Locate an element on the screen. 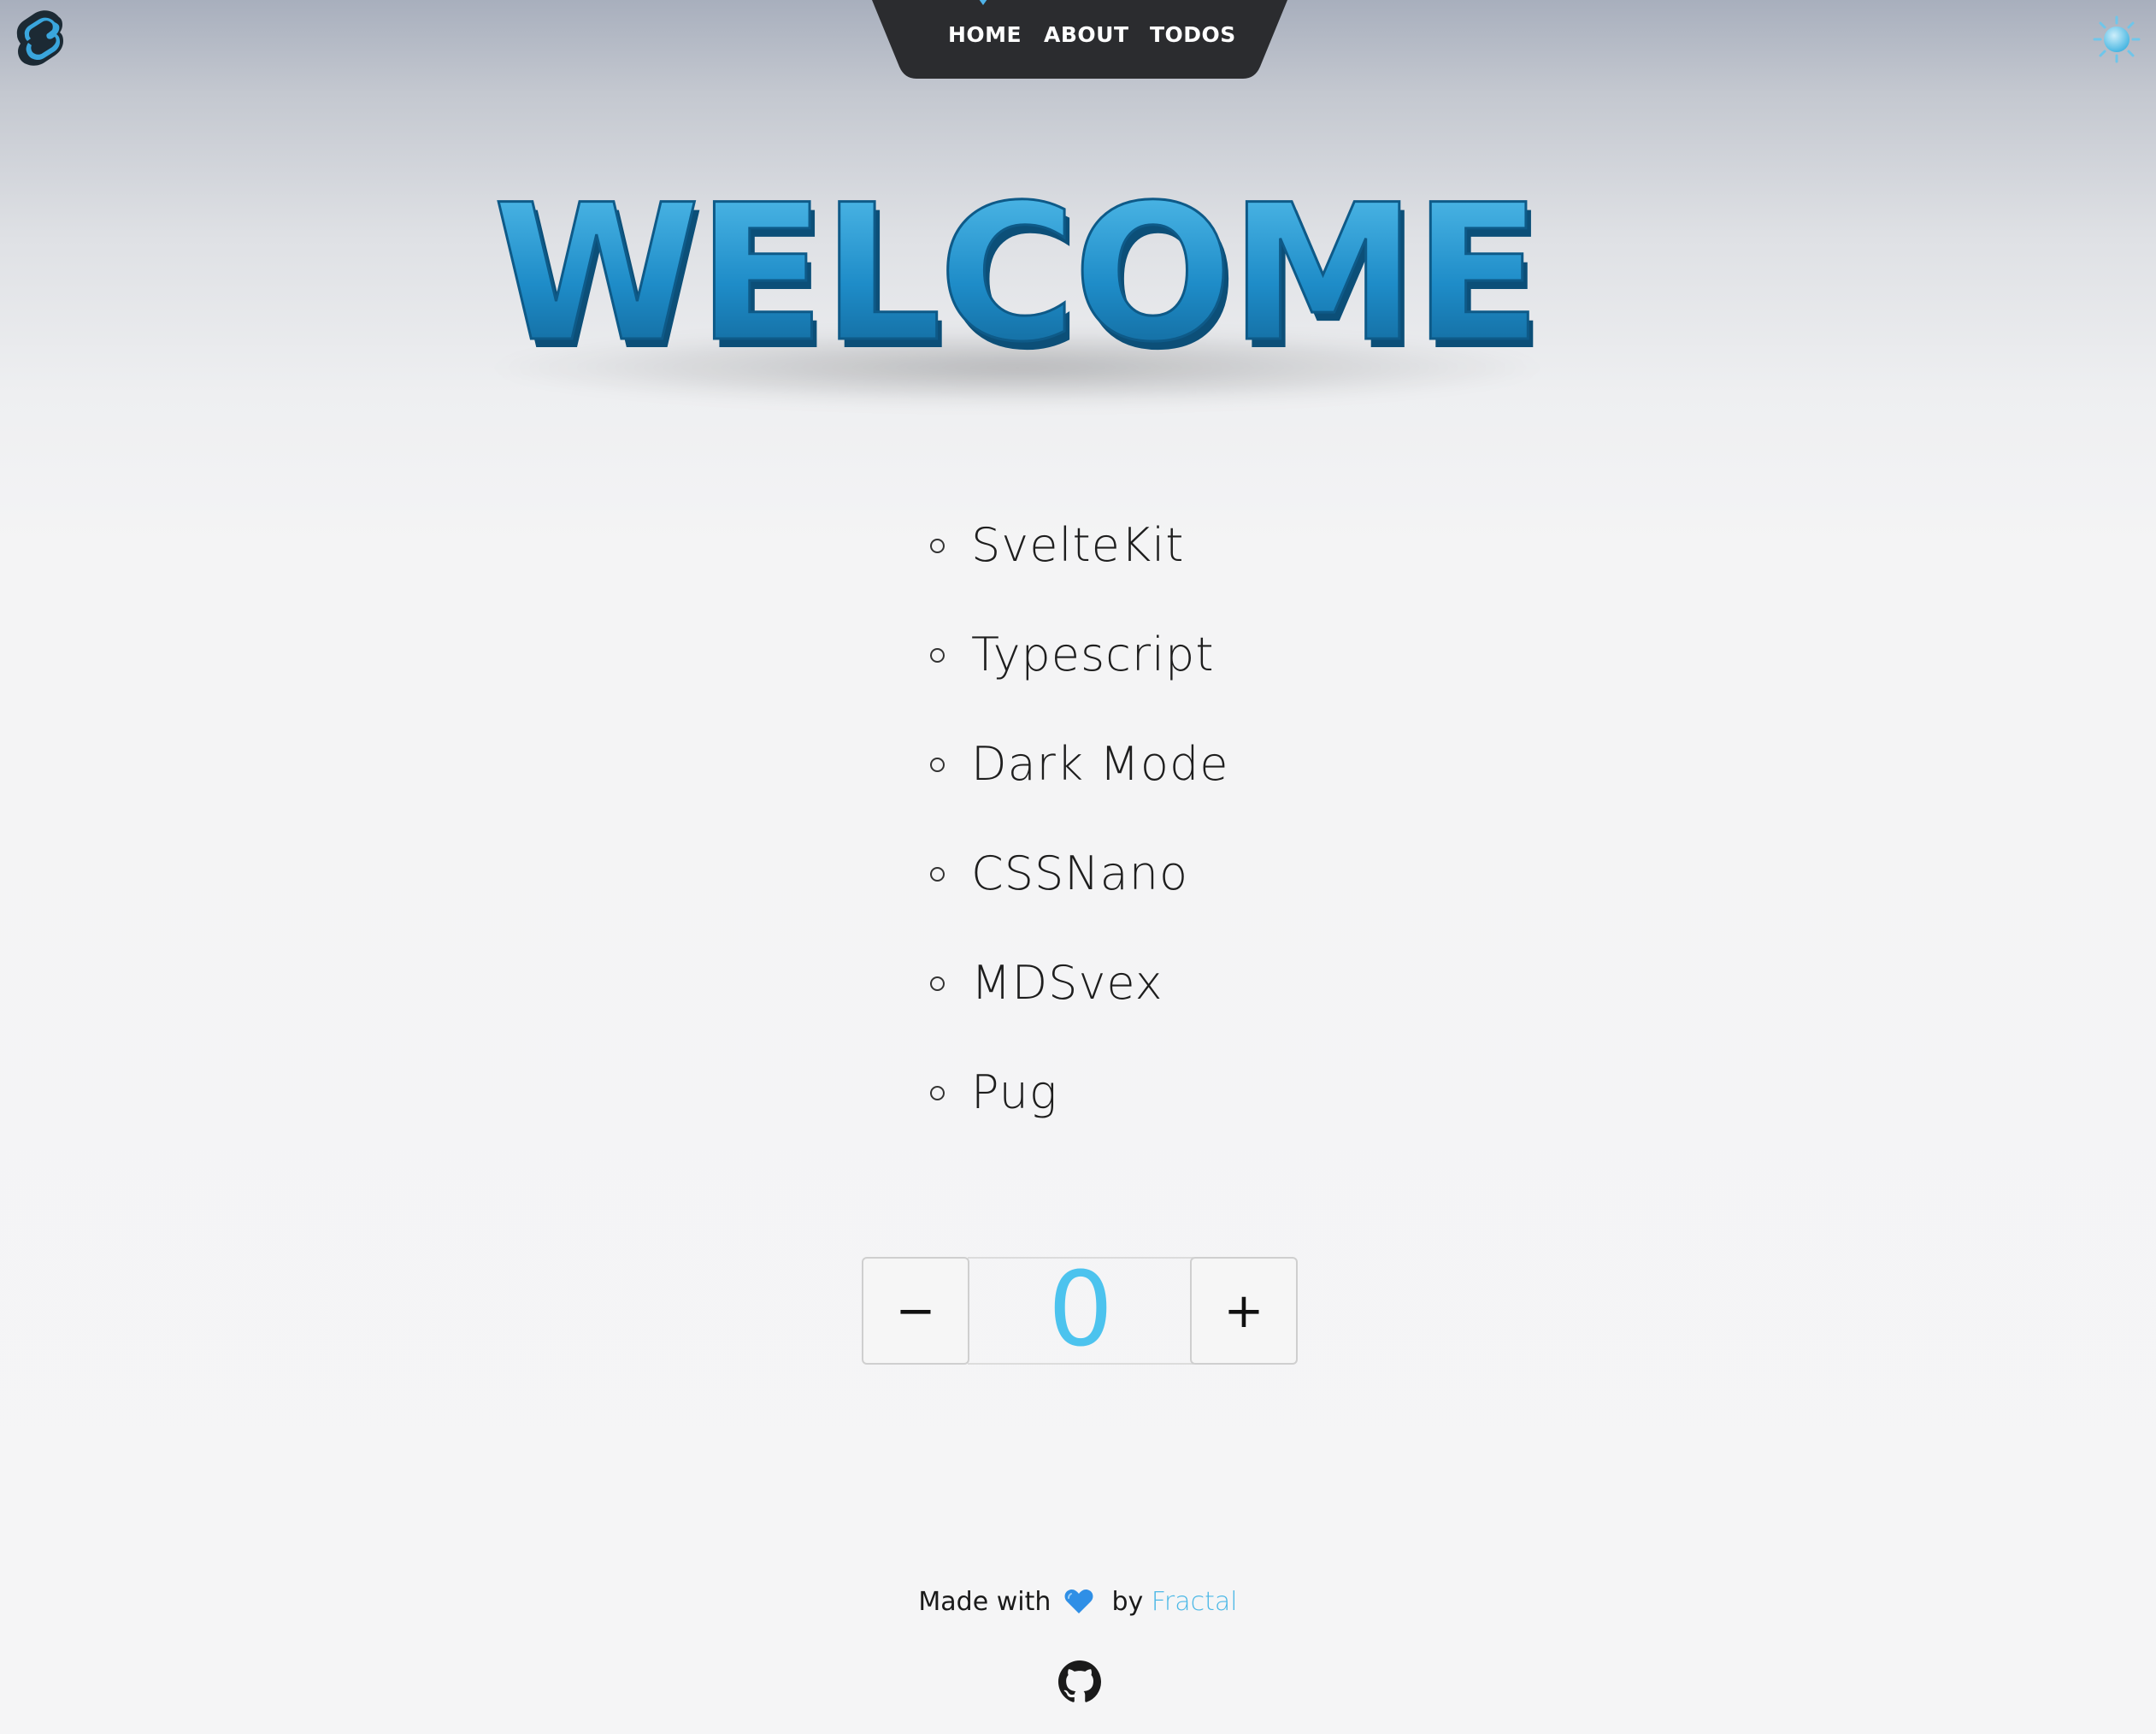 This screenshot has height=1734, width=2156. list-item: Pug is located at coordinates (1075, 1111).